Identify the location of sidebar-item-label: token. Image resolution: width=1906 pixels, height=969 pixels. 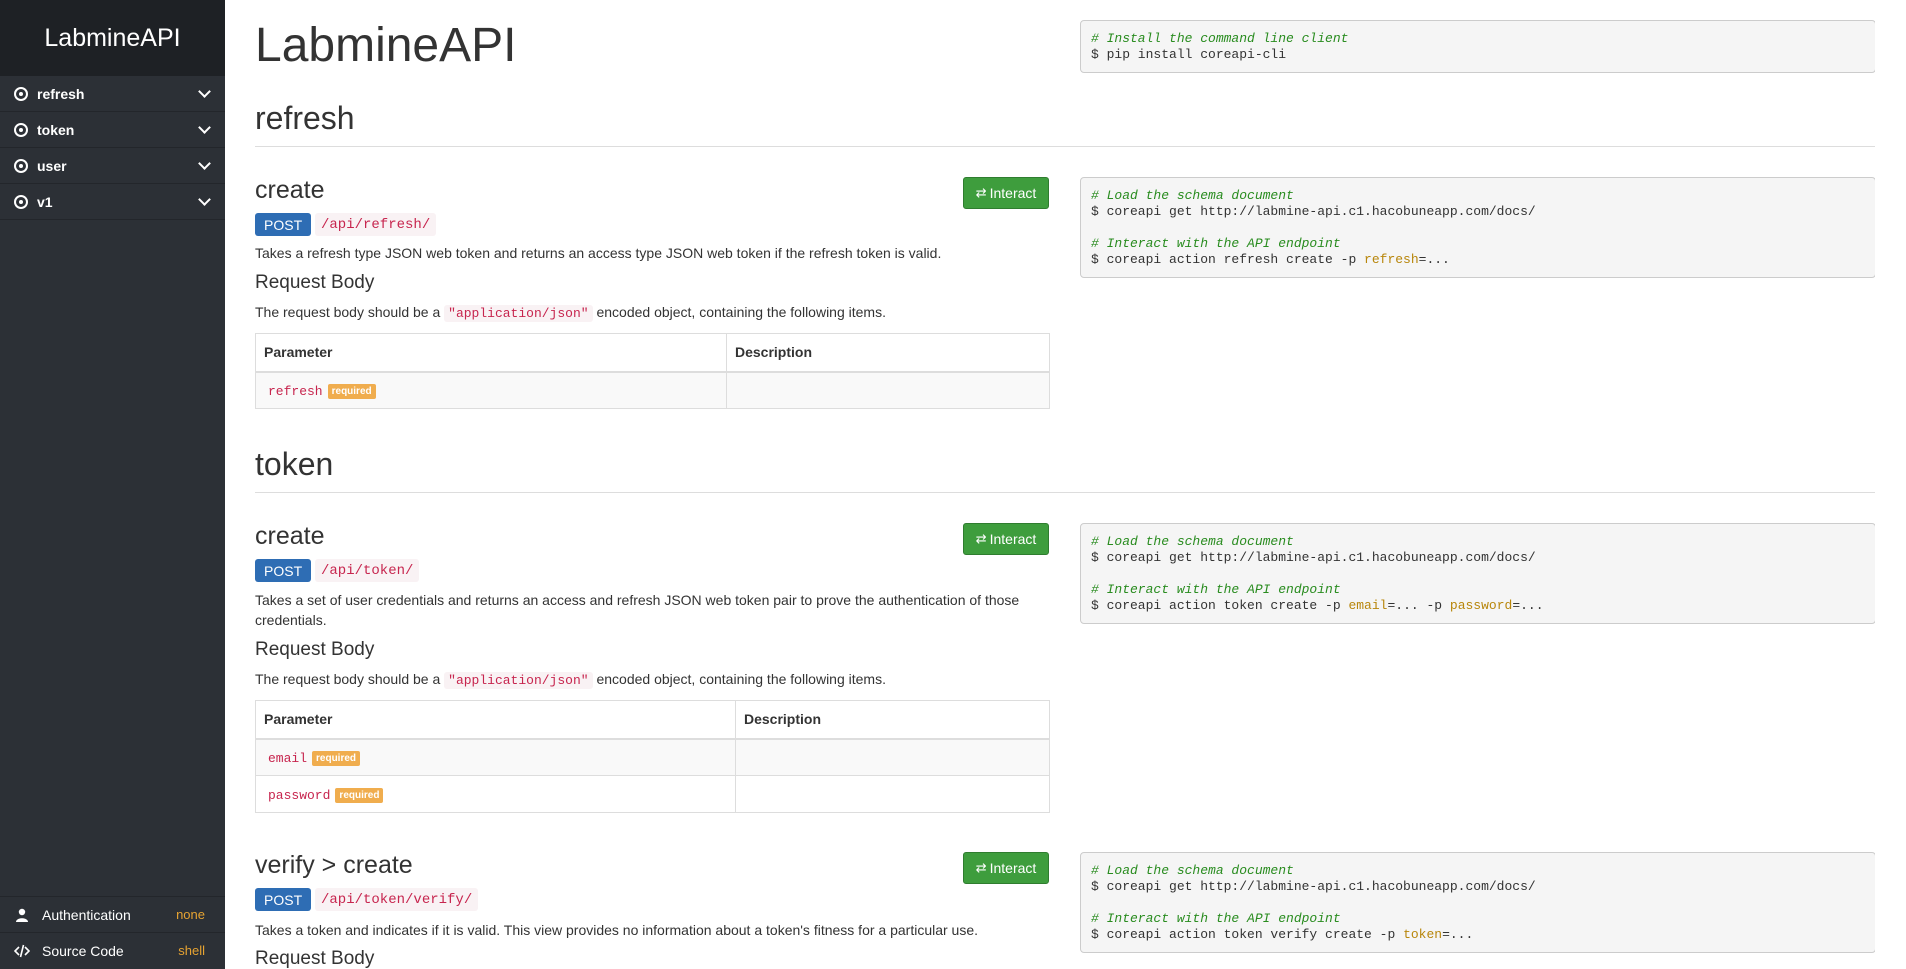
(56, 129).